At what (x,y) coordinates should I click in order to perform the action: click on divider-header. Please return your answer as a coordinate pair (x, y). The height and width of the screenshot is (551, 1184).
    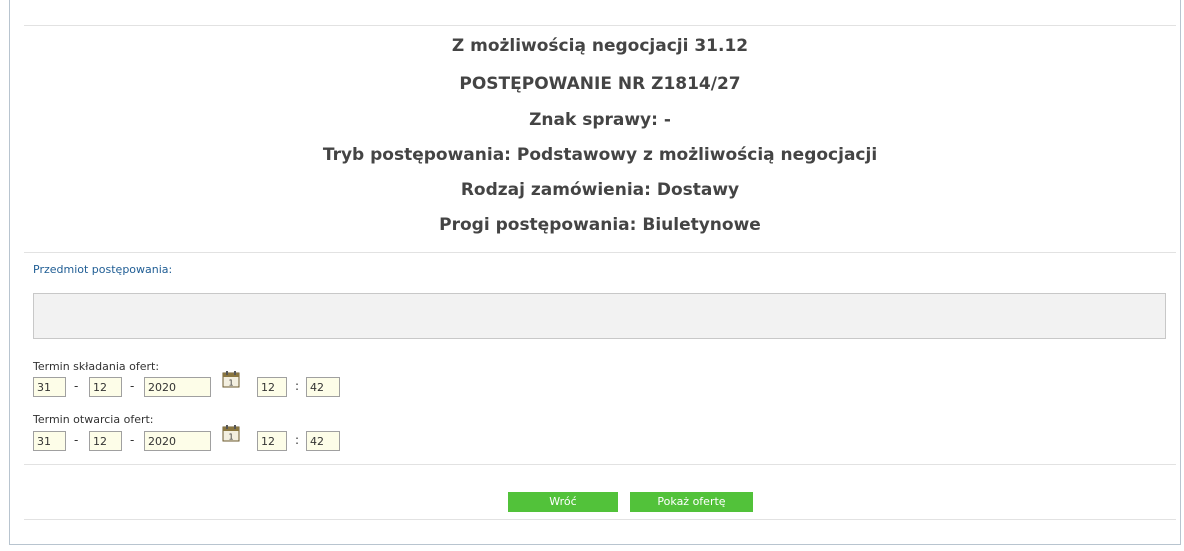
    Looking at the image, I should click on (600, 252).